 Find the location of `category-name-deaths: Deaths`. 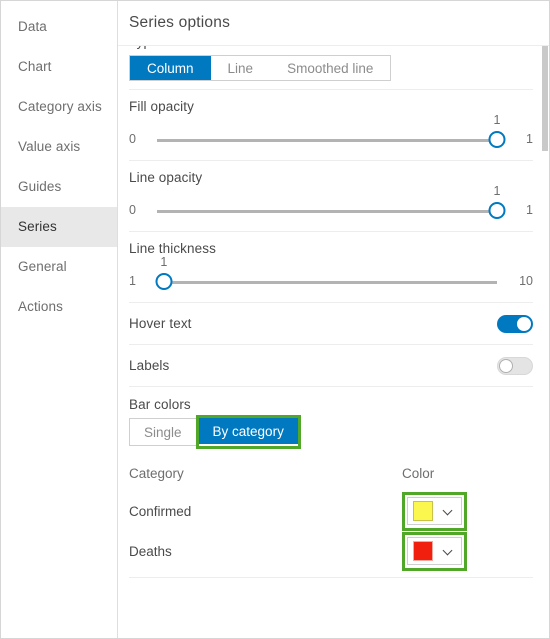

category-name-deaths: Deaths is located at coordinates (150, 551).